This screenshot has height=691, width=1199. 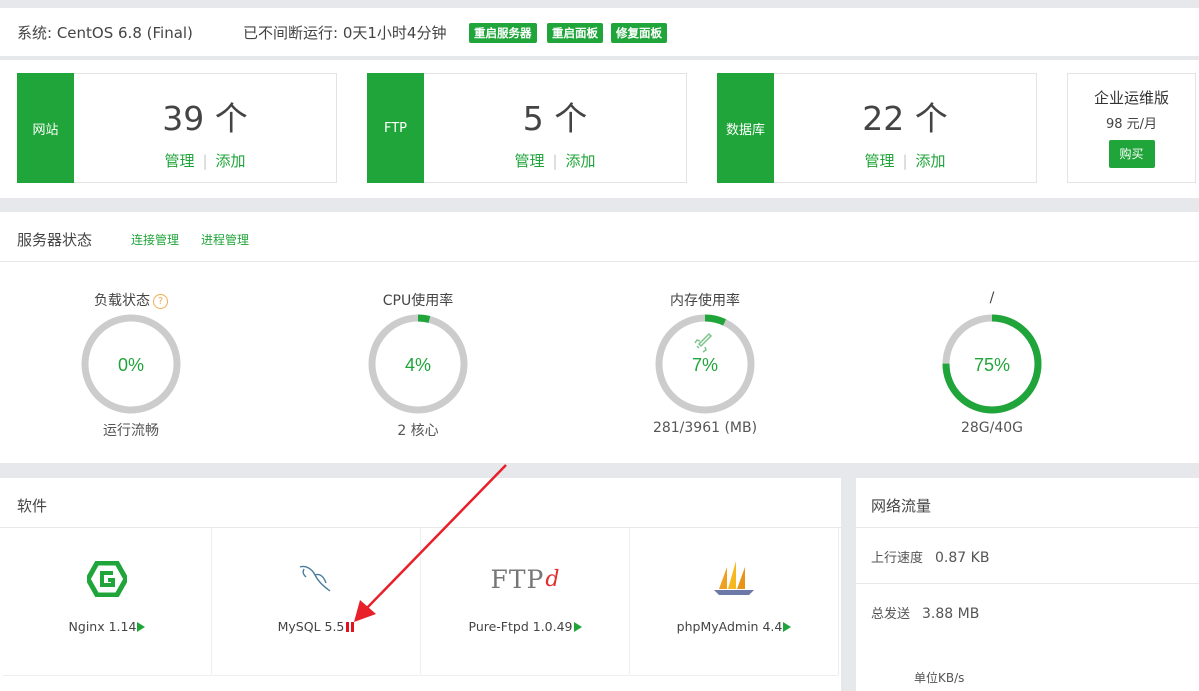 What do you see at coordinates (316, 602) in the screenshot?
I see `software-item-mysql: MySQL 5.5` at bounding box center [316, 602].